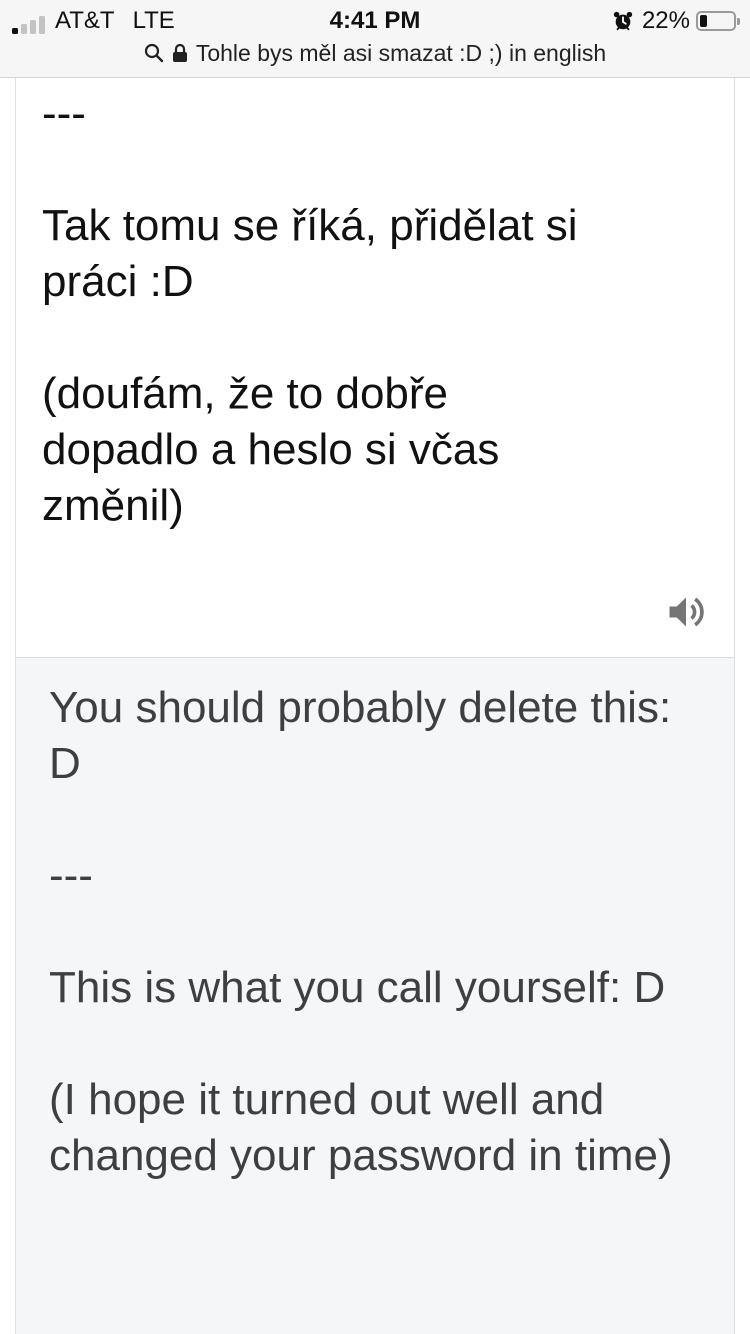 The image size is (750, 1334). What do you see at coordinates (718, 21) in the screenshot?
I see `battery-icon` at bounding box center [718, 21].